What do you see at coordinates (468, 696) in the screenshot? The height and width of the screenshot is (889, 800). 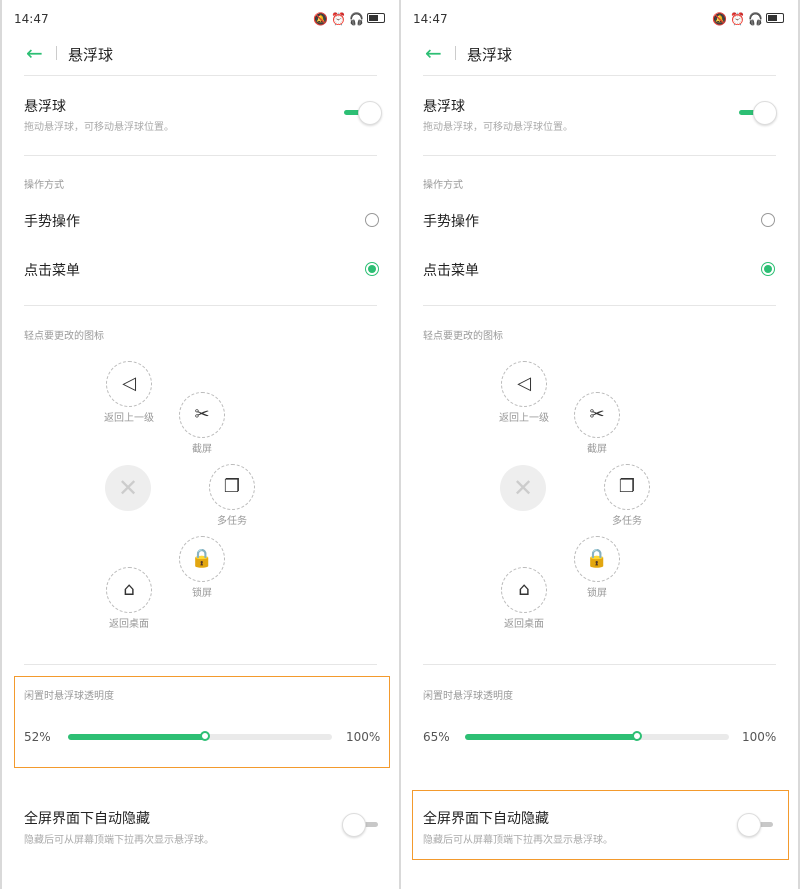 I see `opacity-label: 闲置时悬浮球透明度` at bounding box center [468, 696].